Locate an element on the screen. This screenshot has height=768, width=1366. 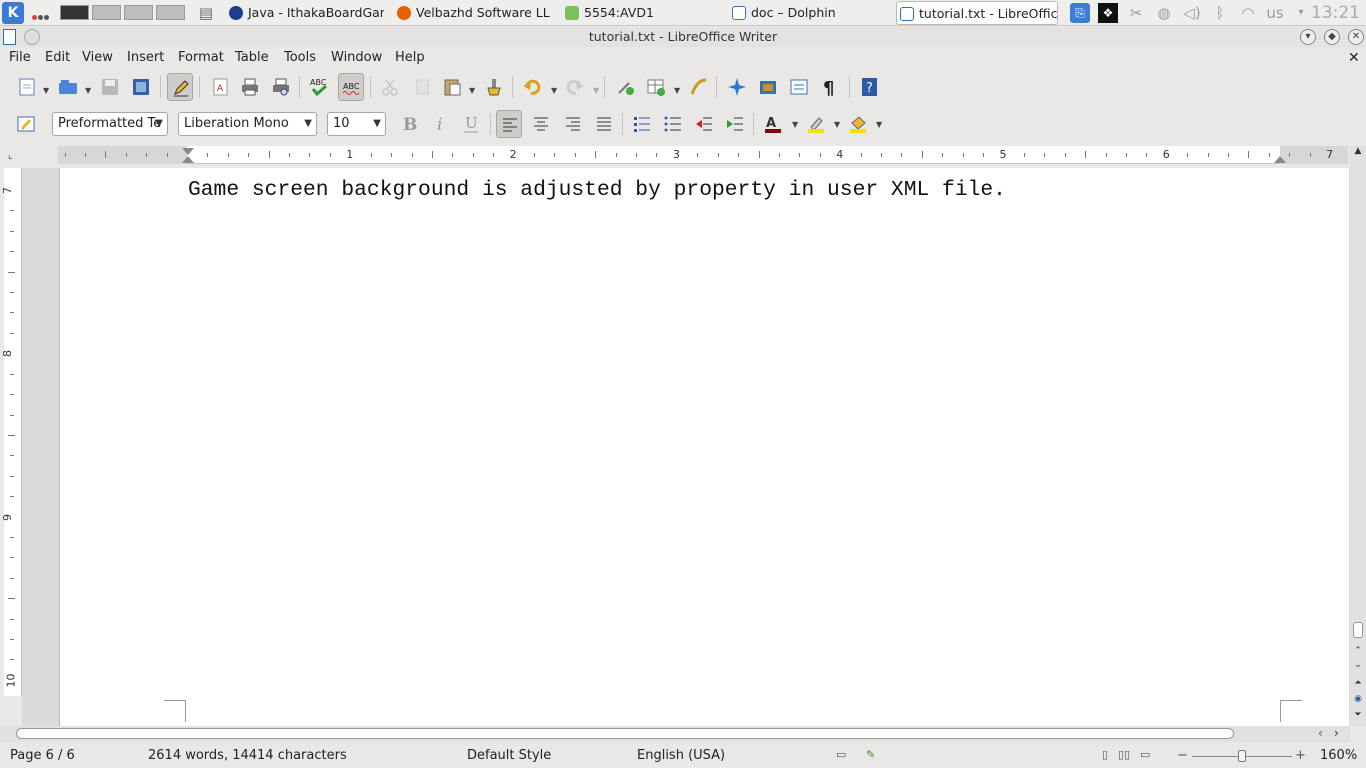
print-preview-button is located at coordinates (281, 87).